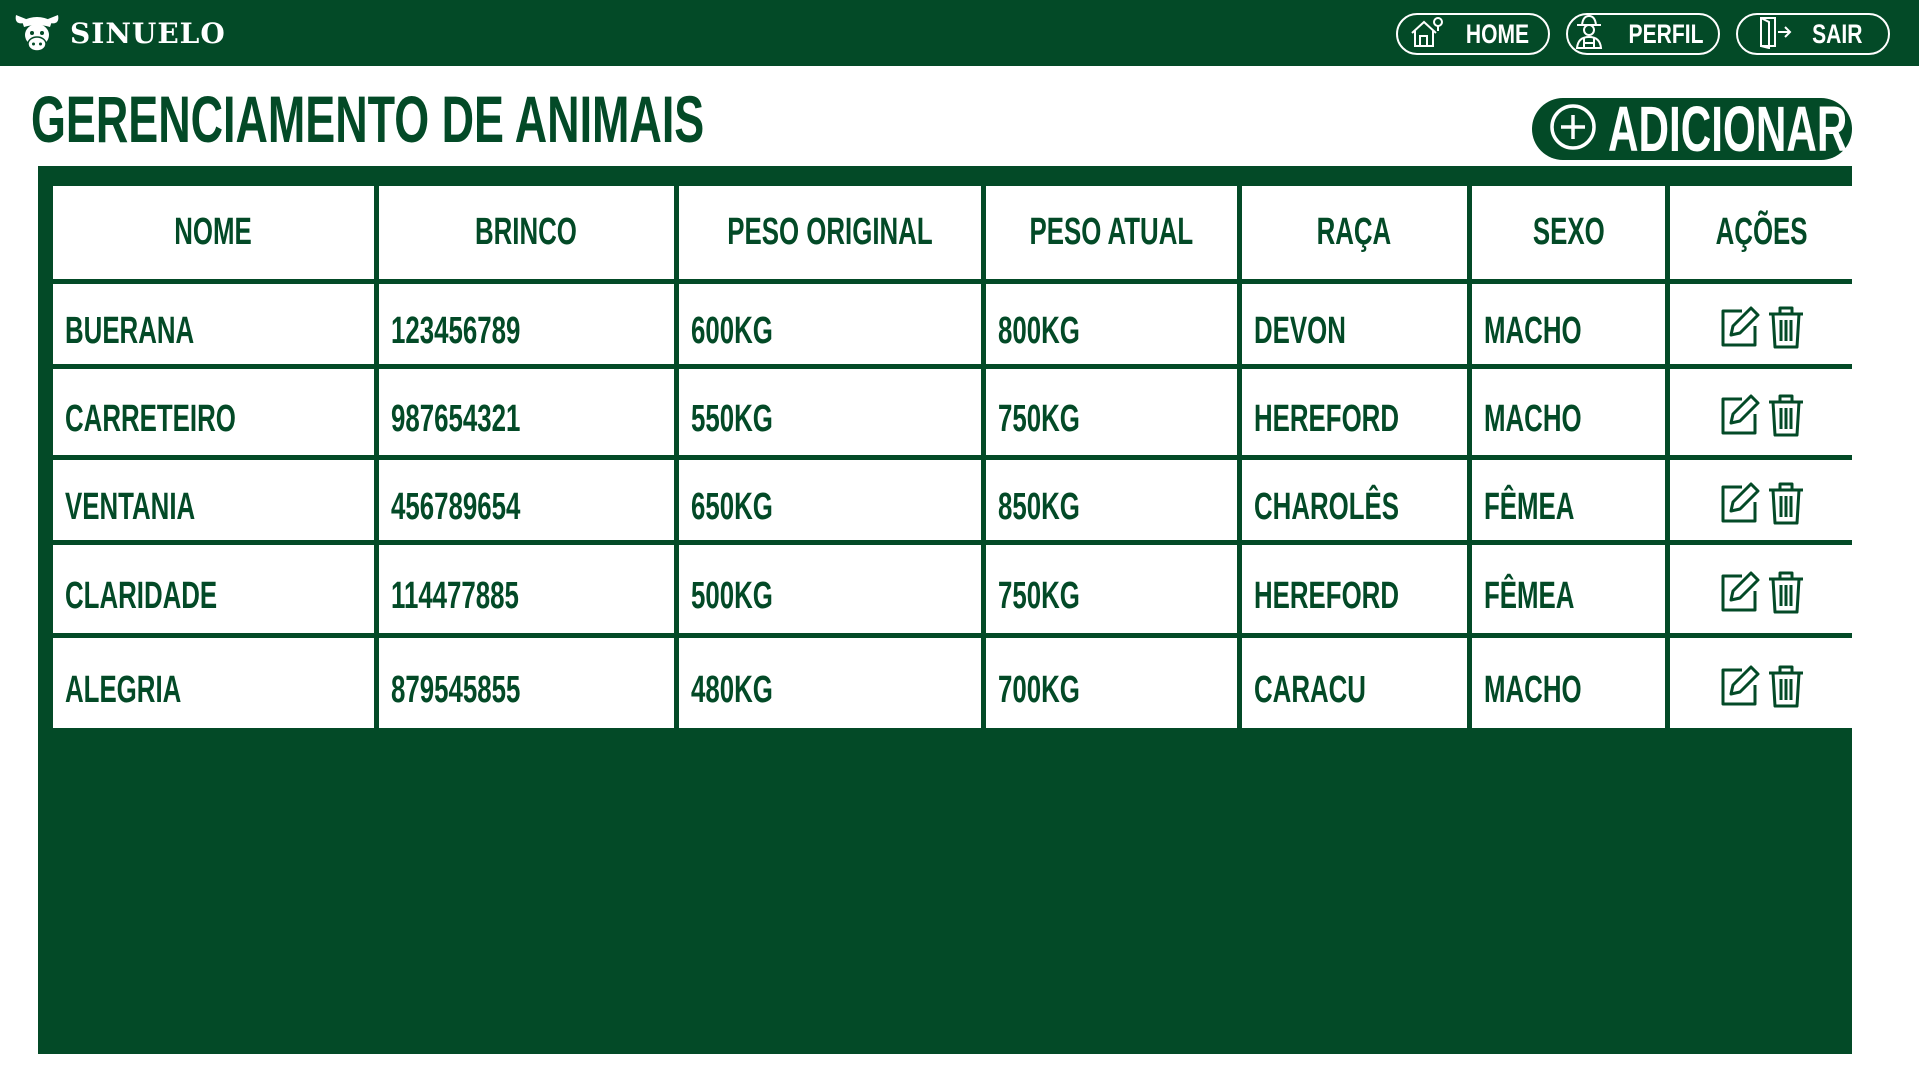 The width and height of the screenshot is (1919, 1079). Describe the element at coordinates (526, 324) in the screenshot. I see `table-cell: 123456789` at that location.